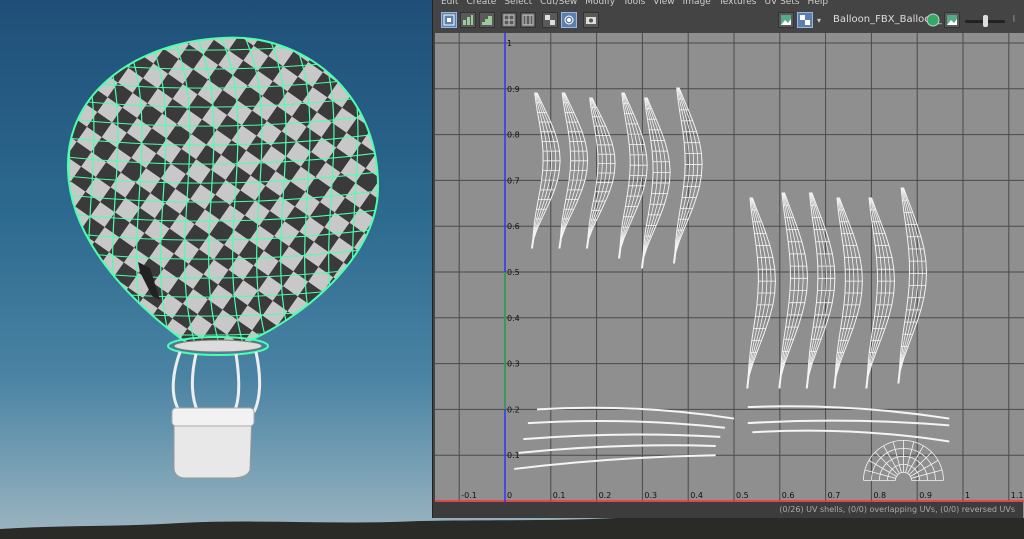  What do you see at coordinates (469, 495) in the screenshot?
I see `u-tick-label: -0.1` at bounding box center [469, 495].